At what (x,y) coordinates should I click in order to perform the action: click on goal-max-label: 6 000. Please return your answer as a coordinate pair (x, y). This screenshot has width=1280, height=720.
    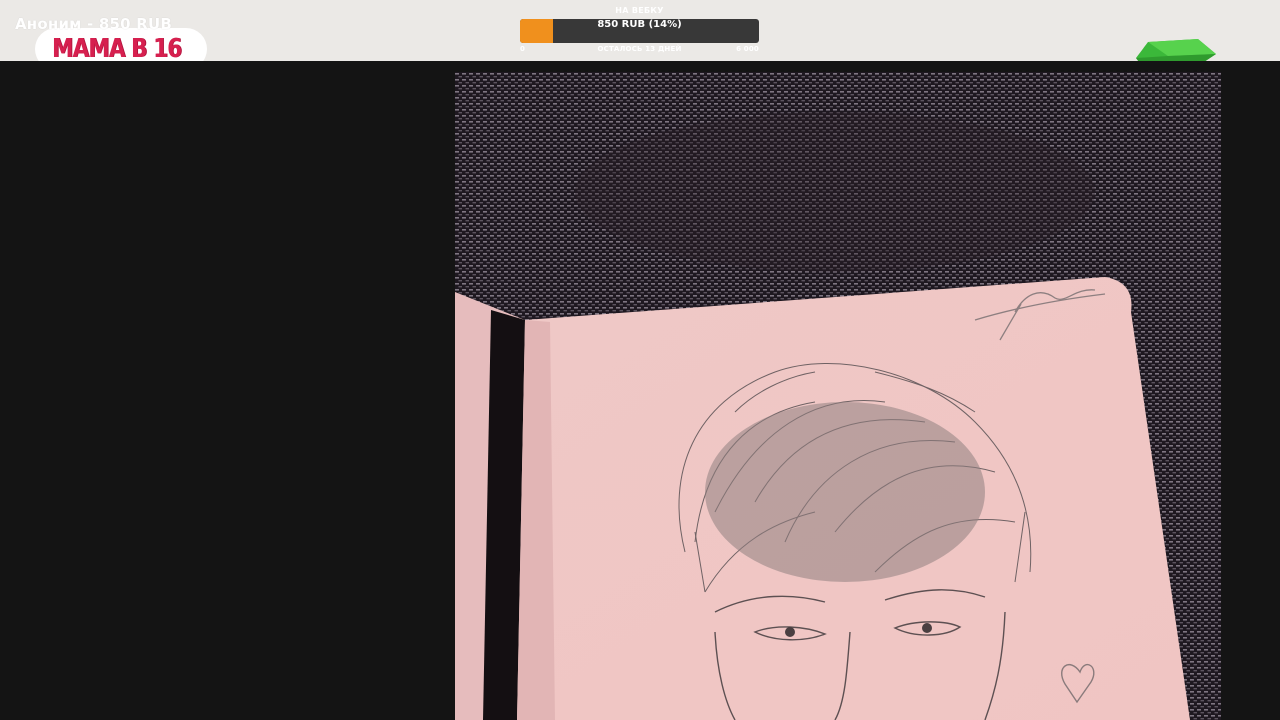
    Looking at the image, I should click on (747, 49).